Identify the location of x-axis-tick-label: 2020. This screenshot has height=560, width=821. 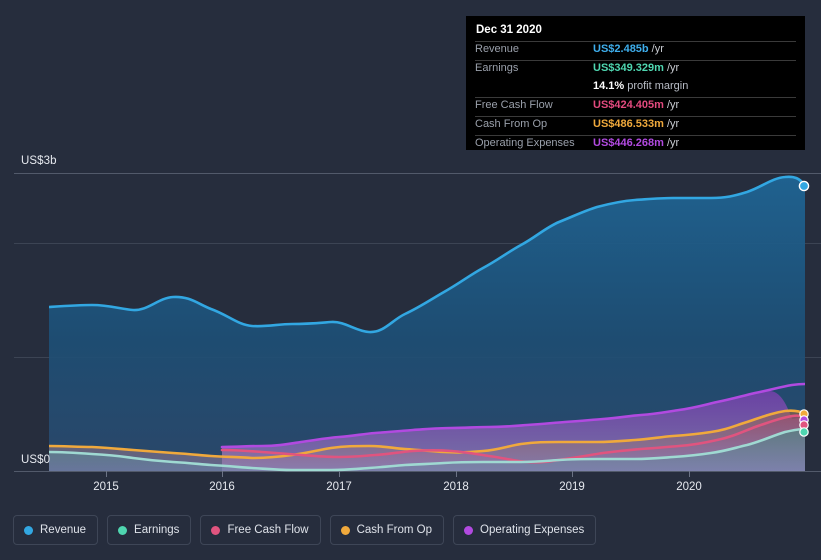
(689, 487).